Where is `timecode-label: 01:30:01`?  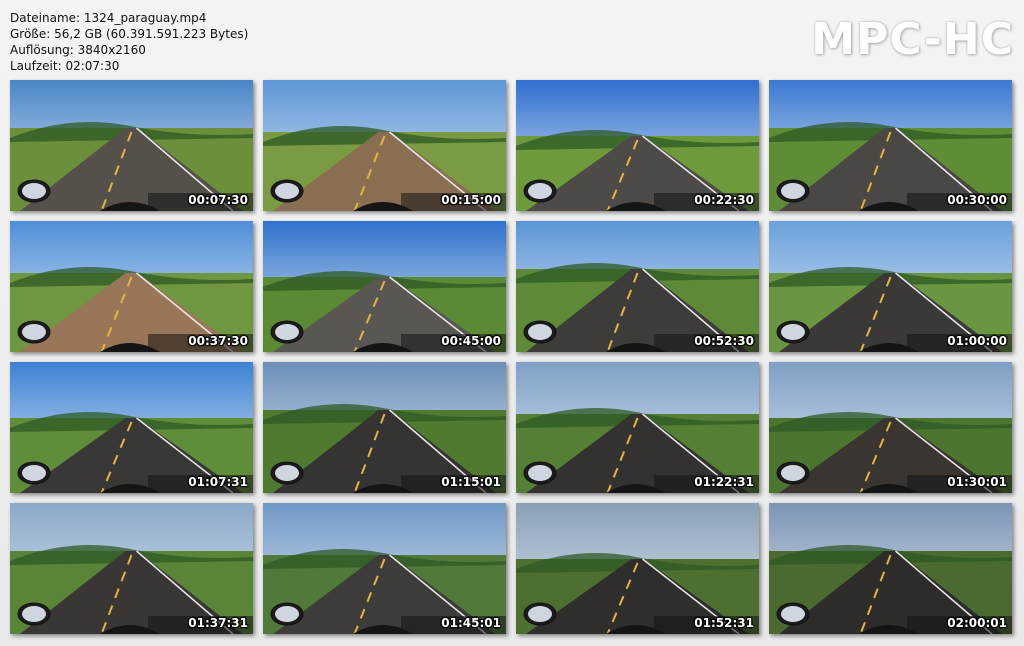
timecode-label: 01:30:01 is located at coordinates (977, 482).